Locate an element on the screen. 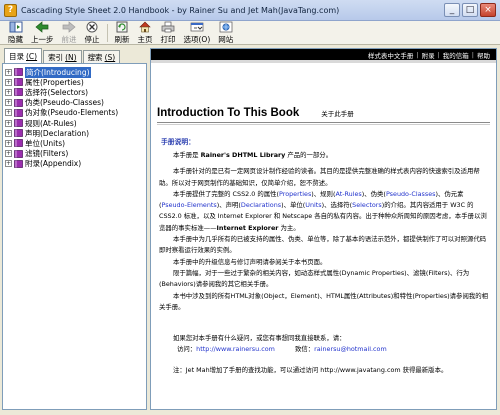  link-pseudo-classes: Pseudo-Classes is located at coordinates (411, 194).